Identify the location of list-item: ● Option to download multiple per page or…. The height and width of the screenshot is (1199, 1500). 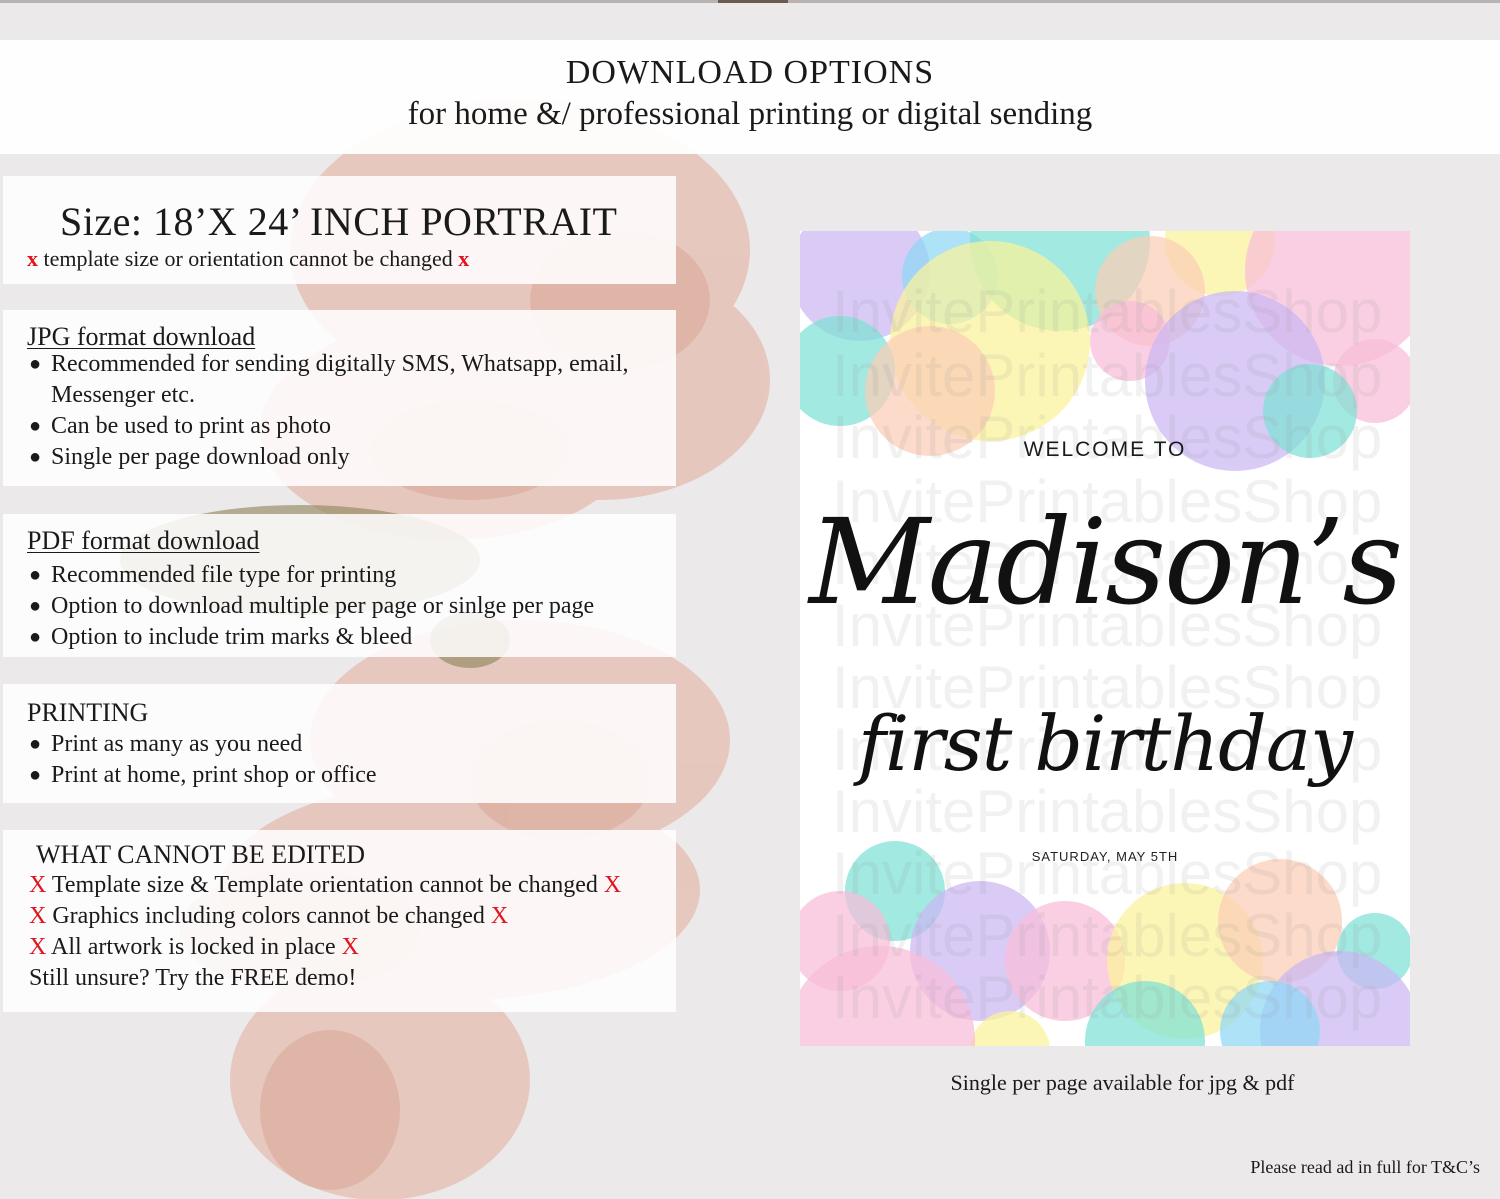
(349, 606).